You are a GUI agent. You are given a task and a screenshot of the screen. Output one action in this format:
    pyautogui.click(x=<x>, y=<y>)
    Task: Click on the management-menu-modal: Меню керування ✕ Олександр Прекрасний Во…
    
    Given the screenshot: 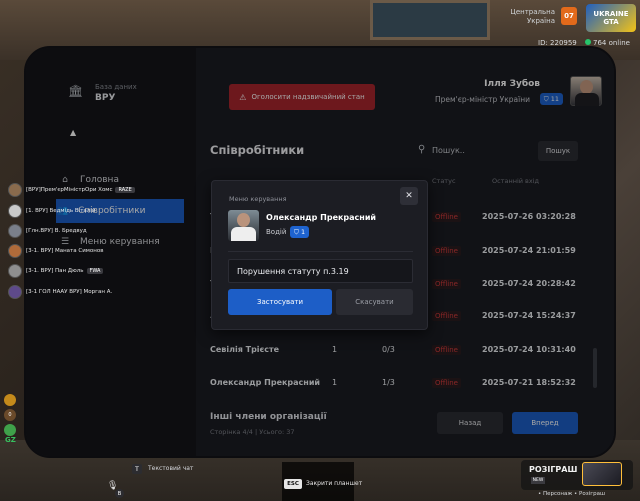 What is the action you would take?
    pyautogui.click(x=319, y=255)
    